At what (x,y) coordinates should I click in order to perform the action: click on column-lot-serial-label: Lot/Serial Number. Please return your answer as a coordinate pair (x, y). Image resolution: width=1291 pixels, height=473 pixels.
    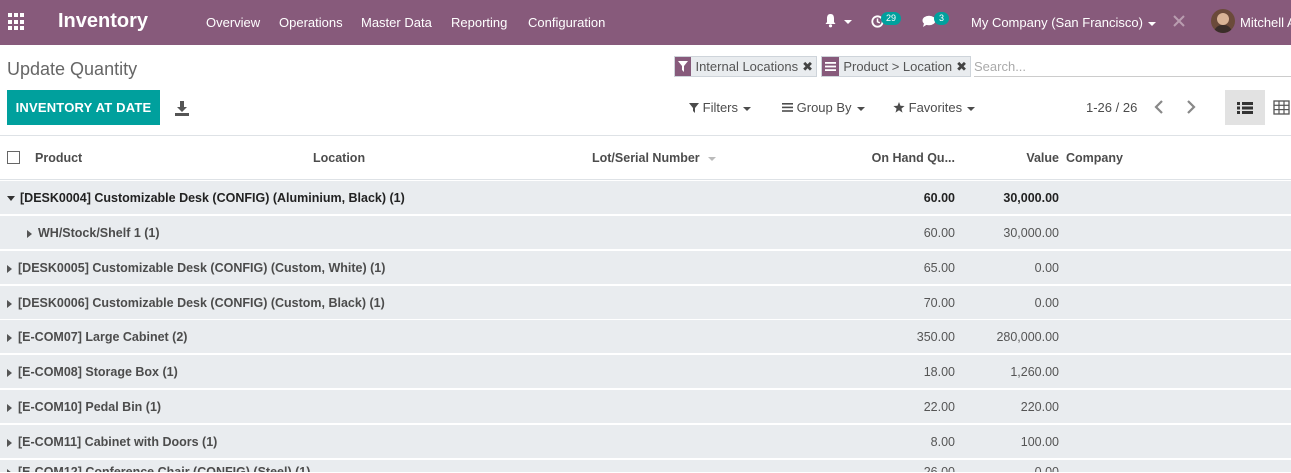
    Looking at the image, I should click on (646, 158).